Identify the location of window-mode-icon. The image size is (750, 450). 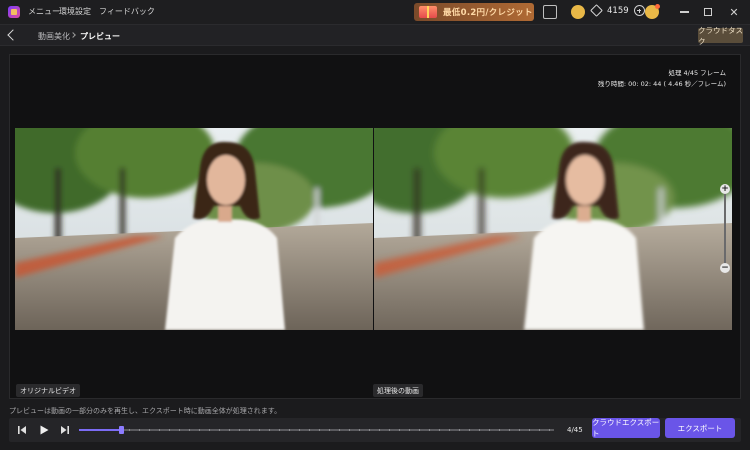
(550, 12).